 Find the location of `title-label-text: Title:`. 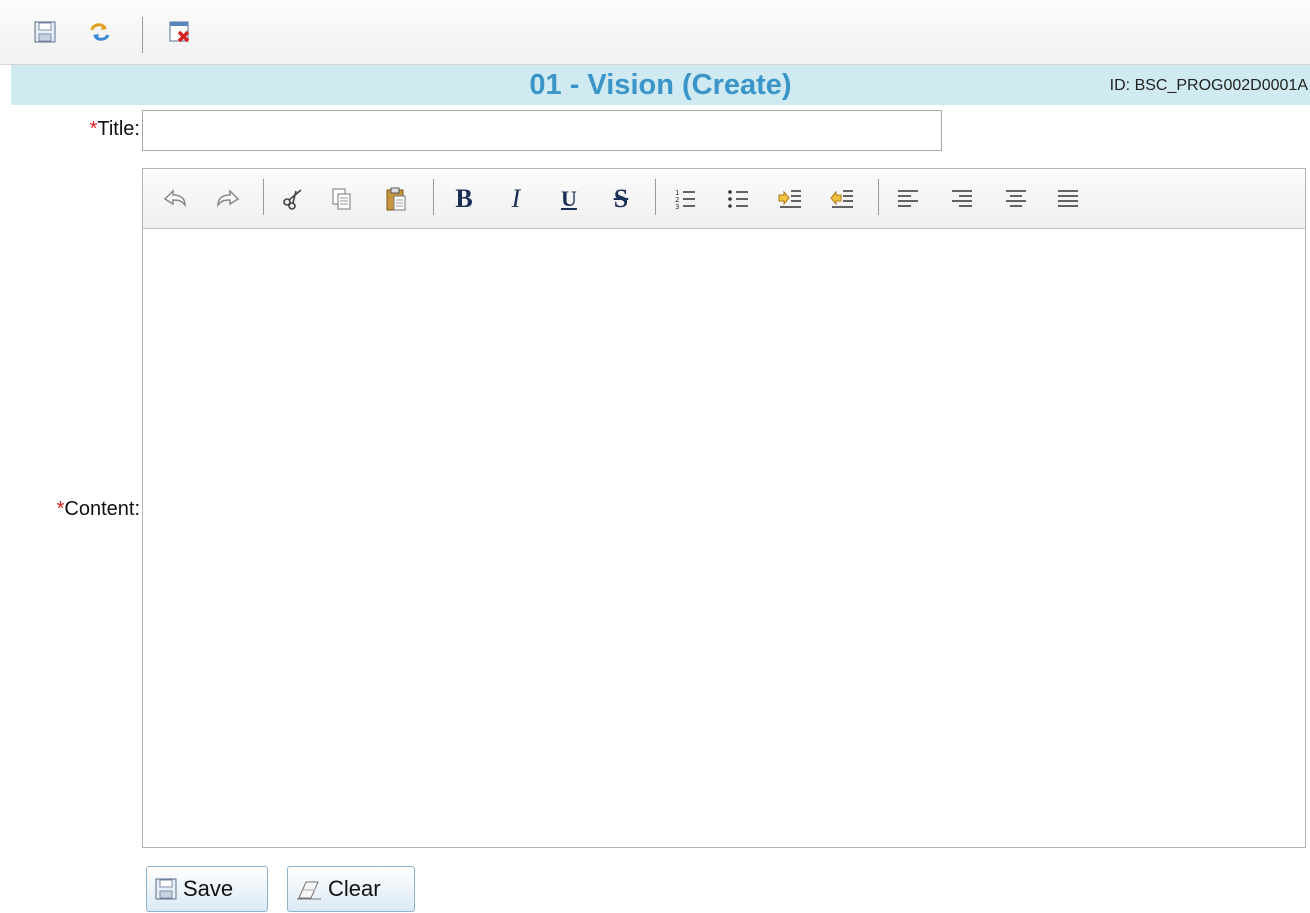

title-label-text: Title: is located at coordinates (118, 129).